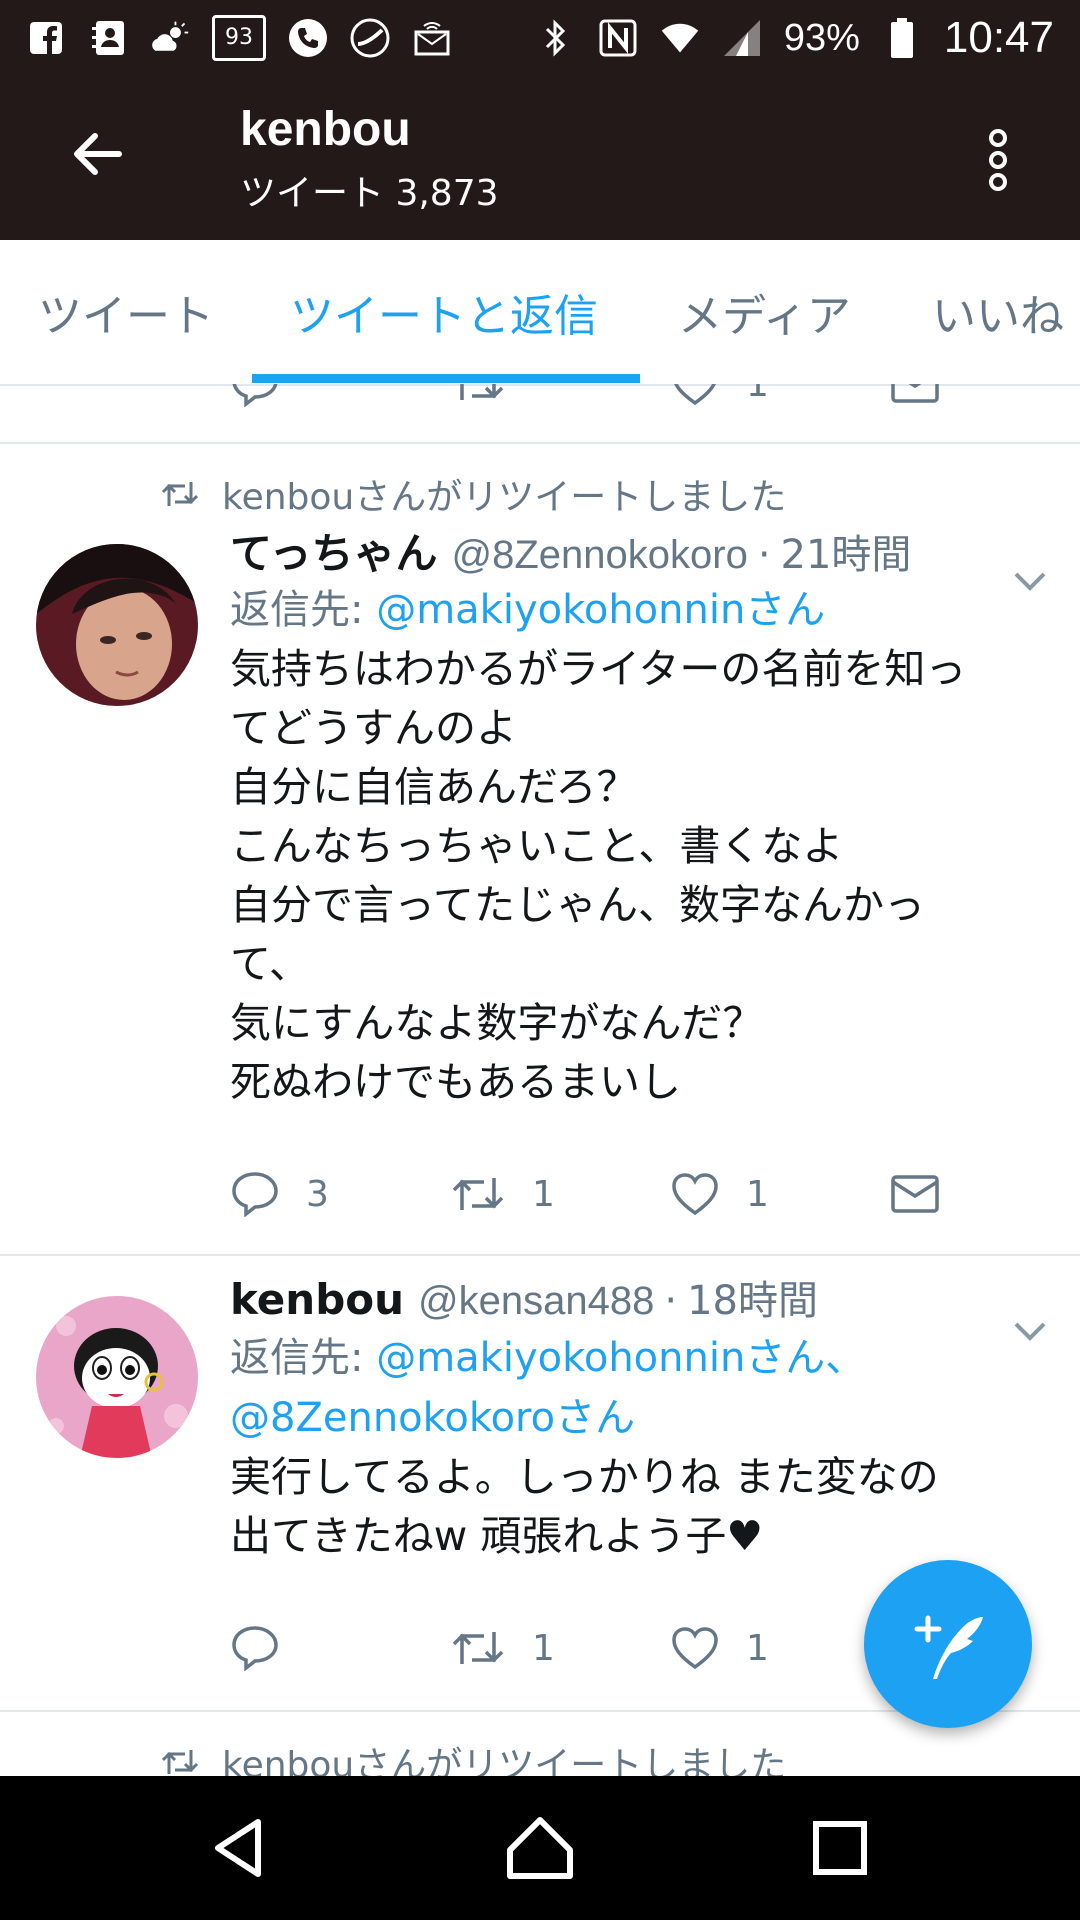  Describe the element at coordinates (497, 1536) in the screenshot. I see `tweet-text-line: 出てきたねw 頑張れよう子♥` at that location.